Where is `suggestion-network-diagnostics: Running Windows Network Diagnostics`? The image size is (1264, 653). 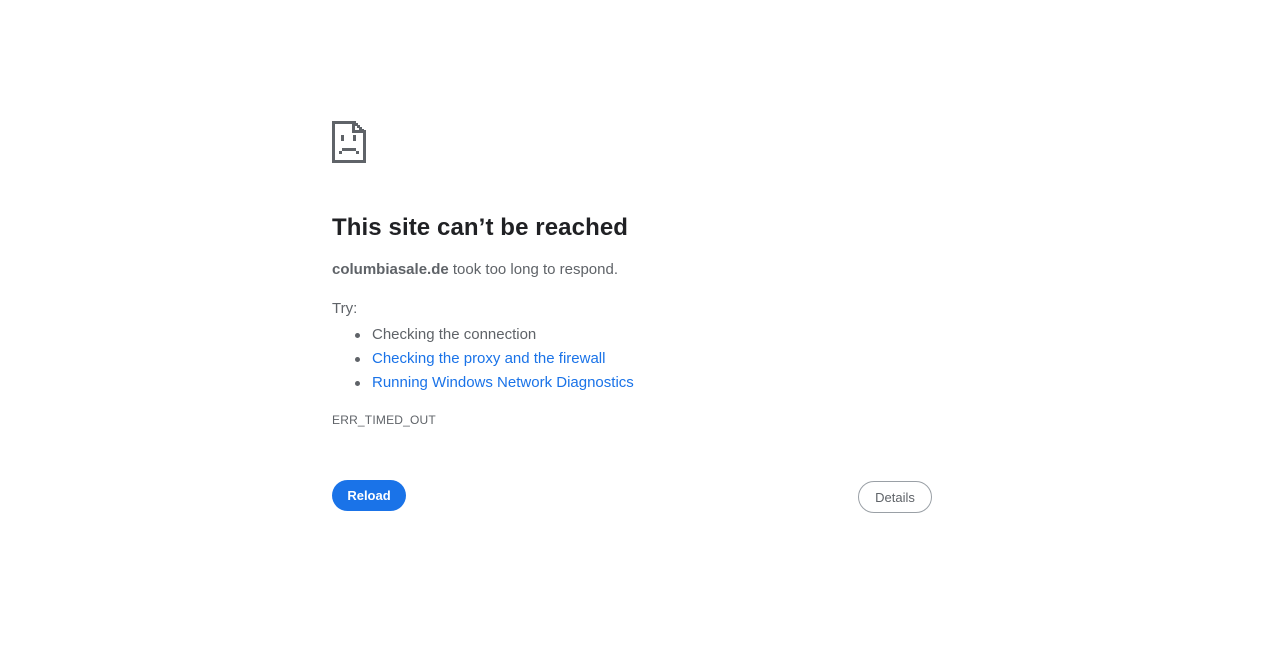 suggestion-network-diagnostics: Running Windows Network Diagnostics is located at coordinates (643, 383).